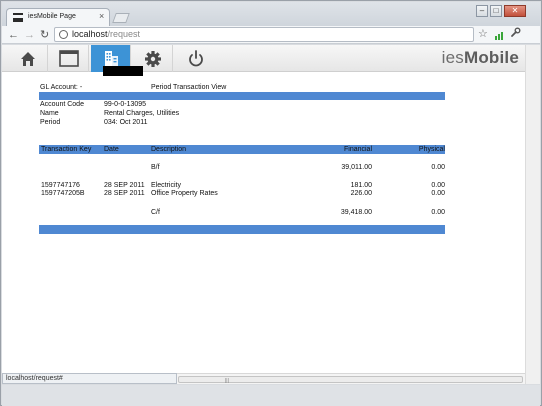 This screenshot has width=542, height=406. I want to click on vertical-scrollbar, so click(532, 214).